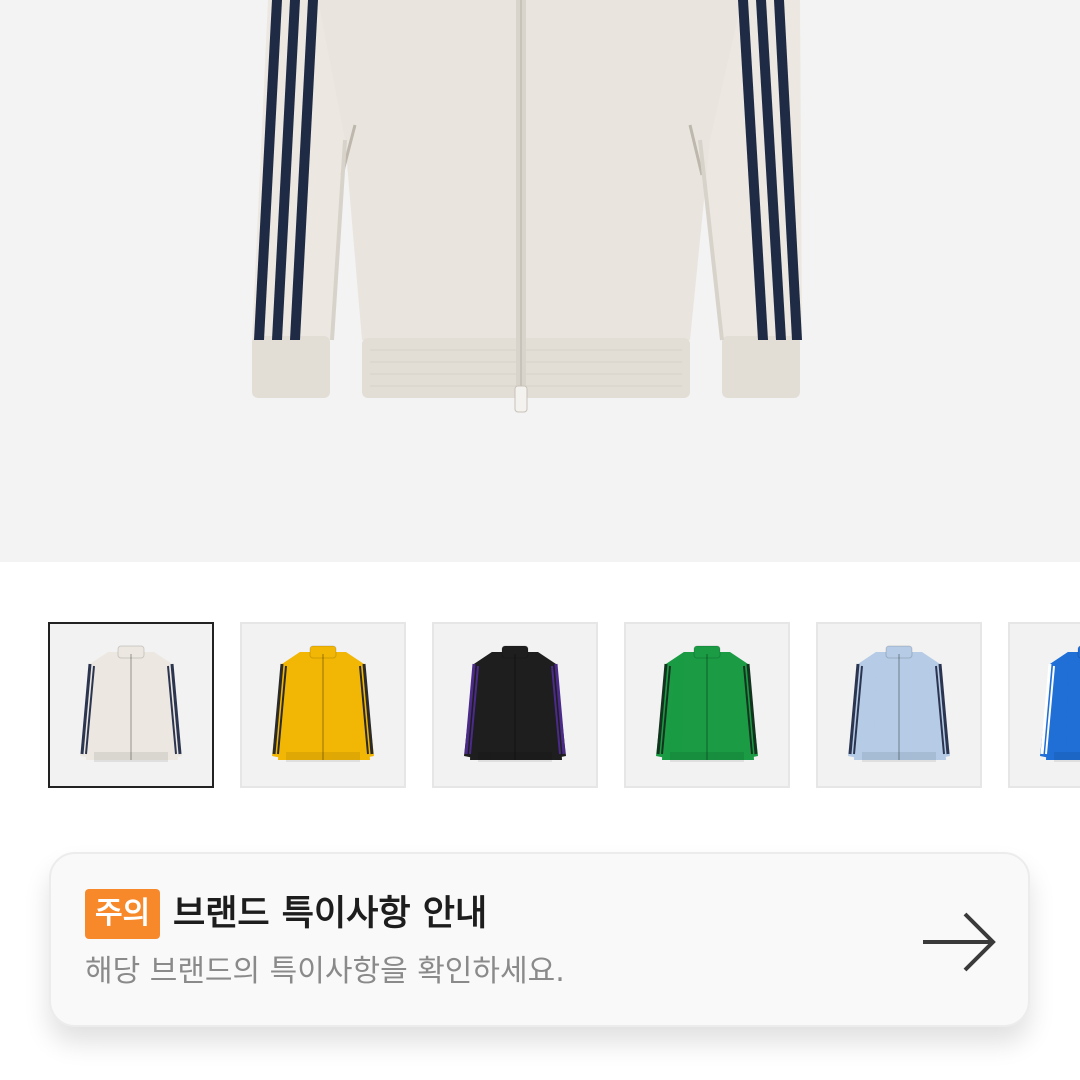  I want to click on color-thumbnail-blue, so click(1044, 705).